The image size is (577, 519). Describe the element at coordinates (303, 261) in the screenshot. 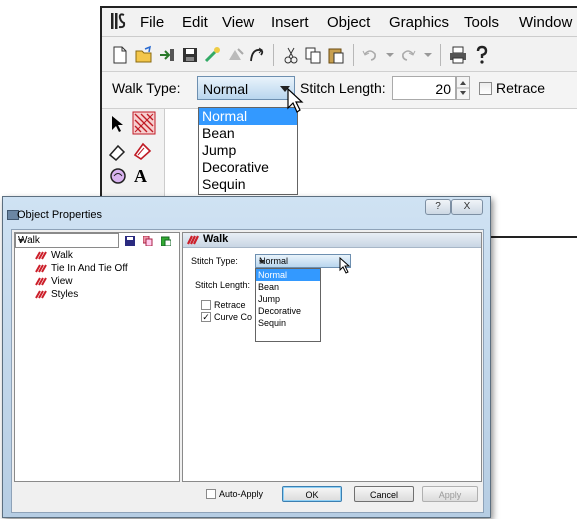

I see `stitch-type-select: Normal` at that location.